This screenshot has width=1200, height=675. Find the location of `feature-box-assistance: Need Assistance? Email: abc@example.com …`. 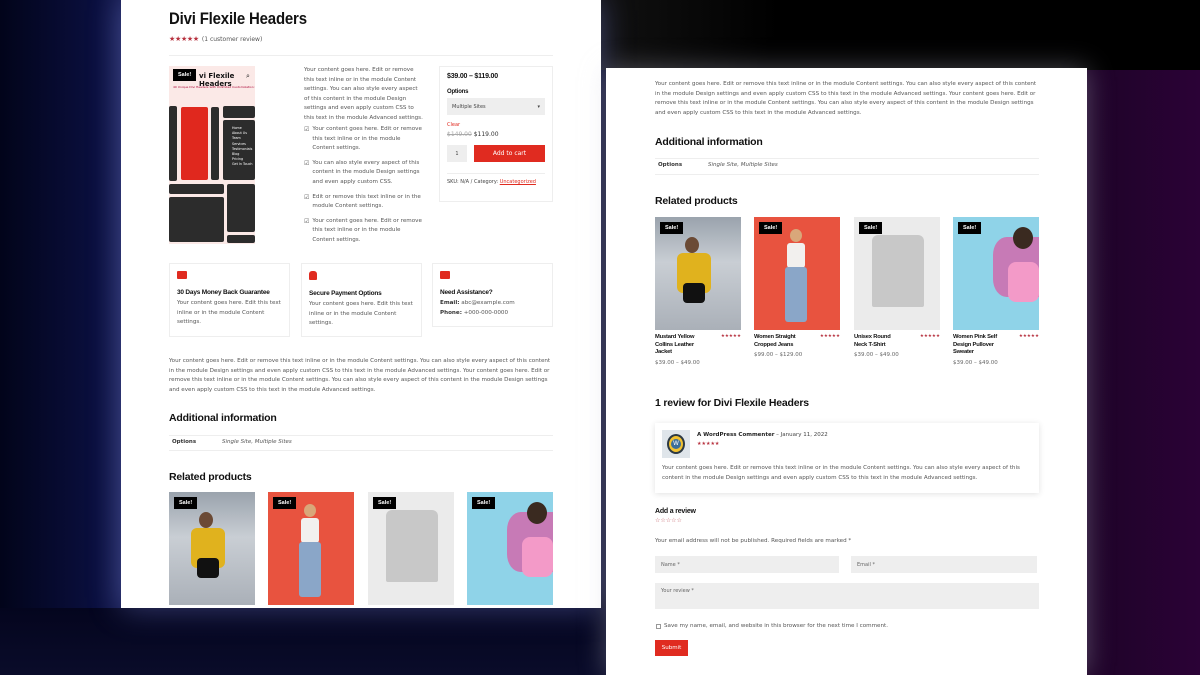

feature-box-assistance: Need Assistance? Email: abc@example.com … is located at coordinates (492, 295).